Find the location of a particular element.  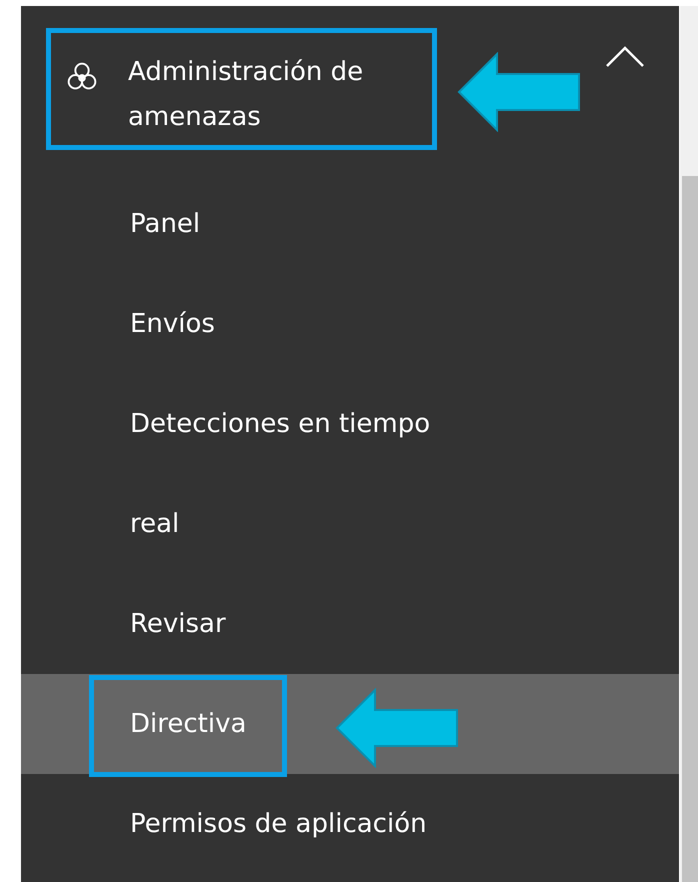

nav-item: Permisos de aplicación is located at coordinates (350, 824).